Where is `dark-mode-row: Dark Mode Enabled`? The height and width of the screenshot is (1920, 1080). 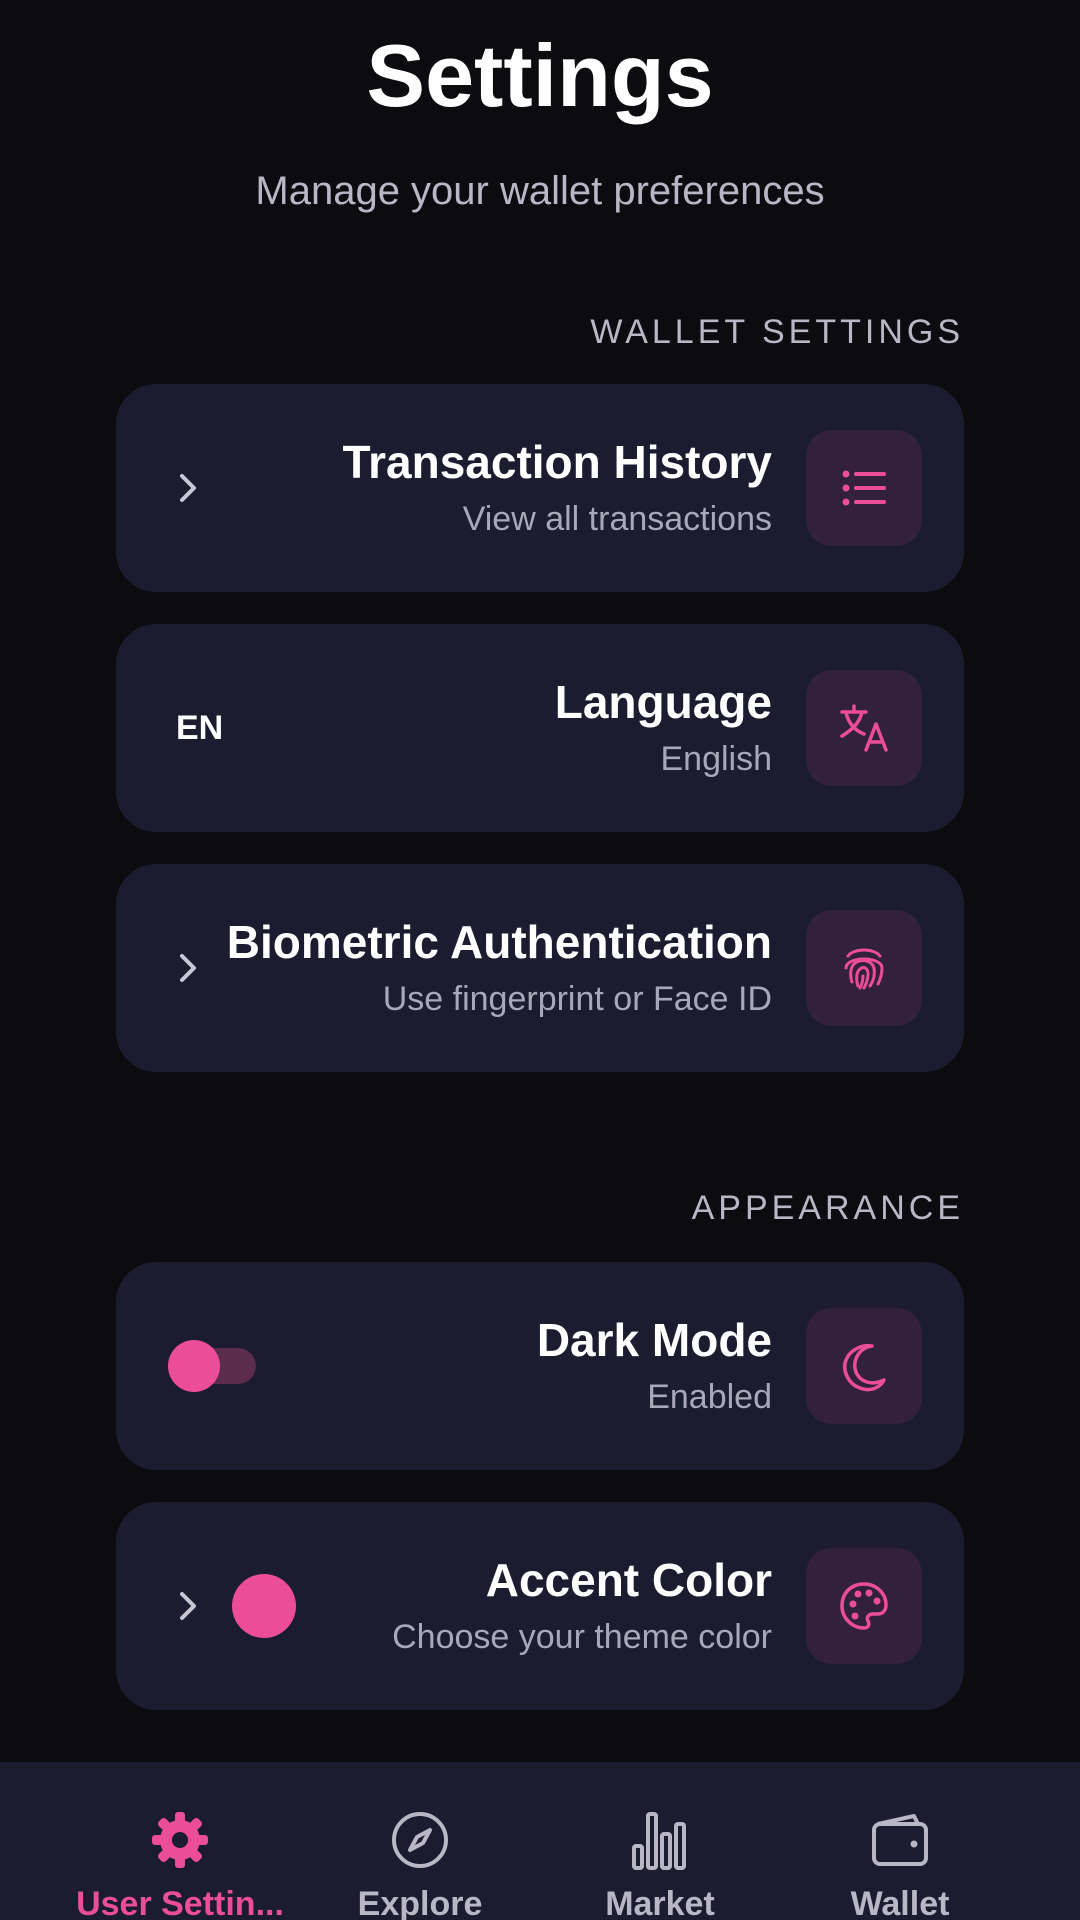
dark-mode-row: Dark Mode Enabled is located at coordinates (540, 1366).